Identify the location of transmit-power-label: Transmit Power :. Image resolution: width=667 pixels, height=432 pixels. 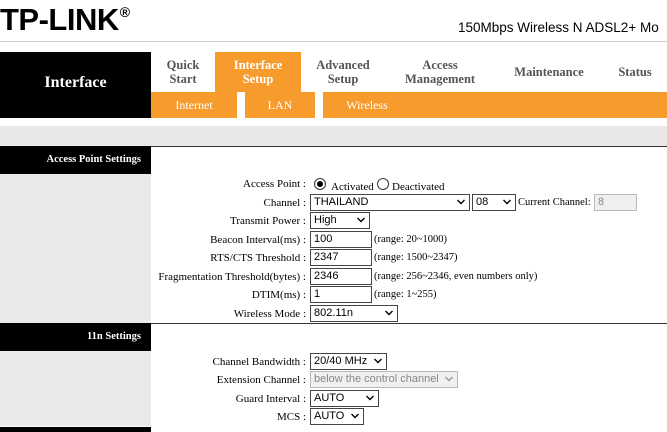
(268, 221).